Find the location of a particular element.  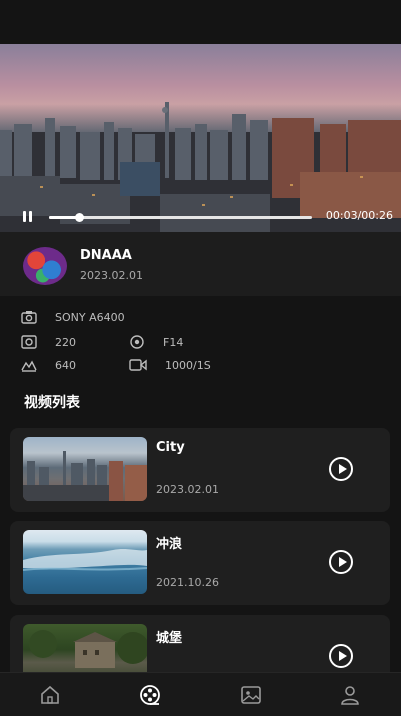

spec-shutter: 1000/1S is located at coordinates (170, 365).